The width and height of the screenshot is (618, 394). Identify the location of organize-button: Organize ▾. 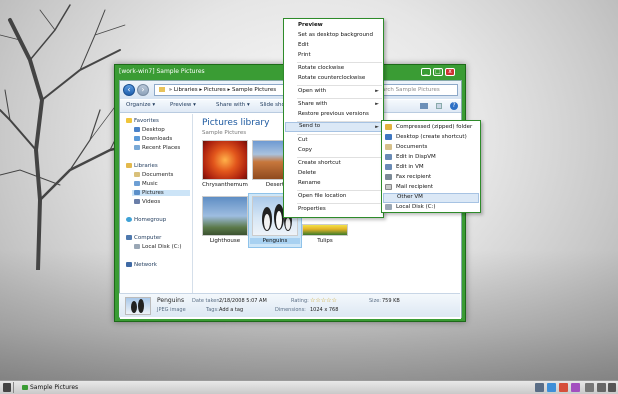
(140, 105).